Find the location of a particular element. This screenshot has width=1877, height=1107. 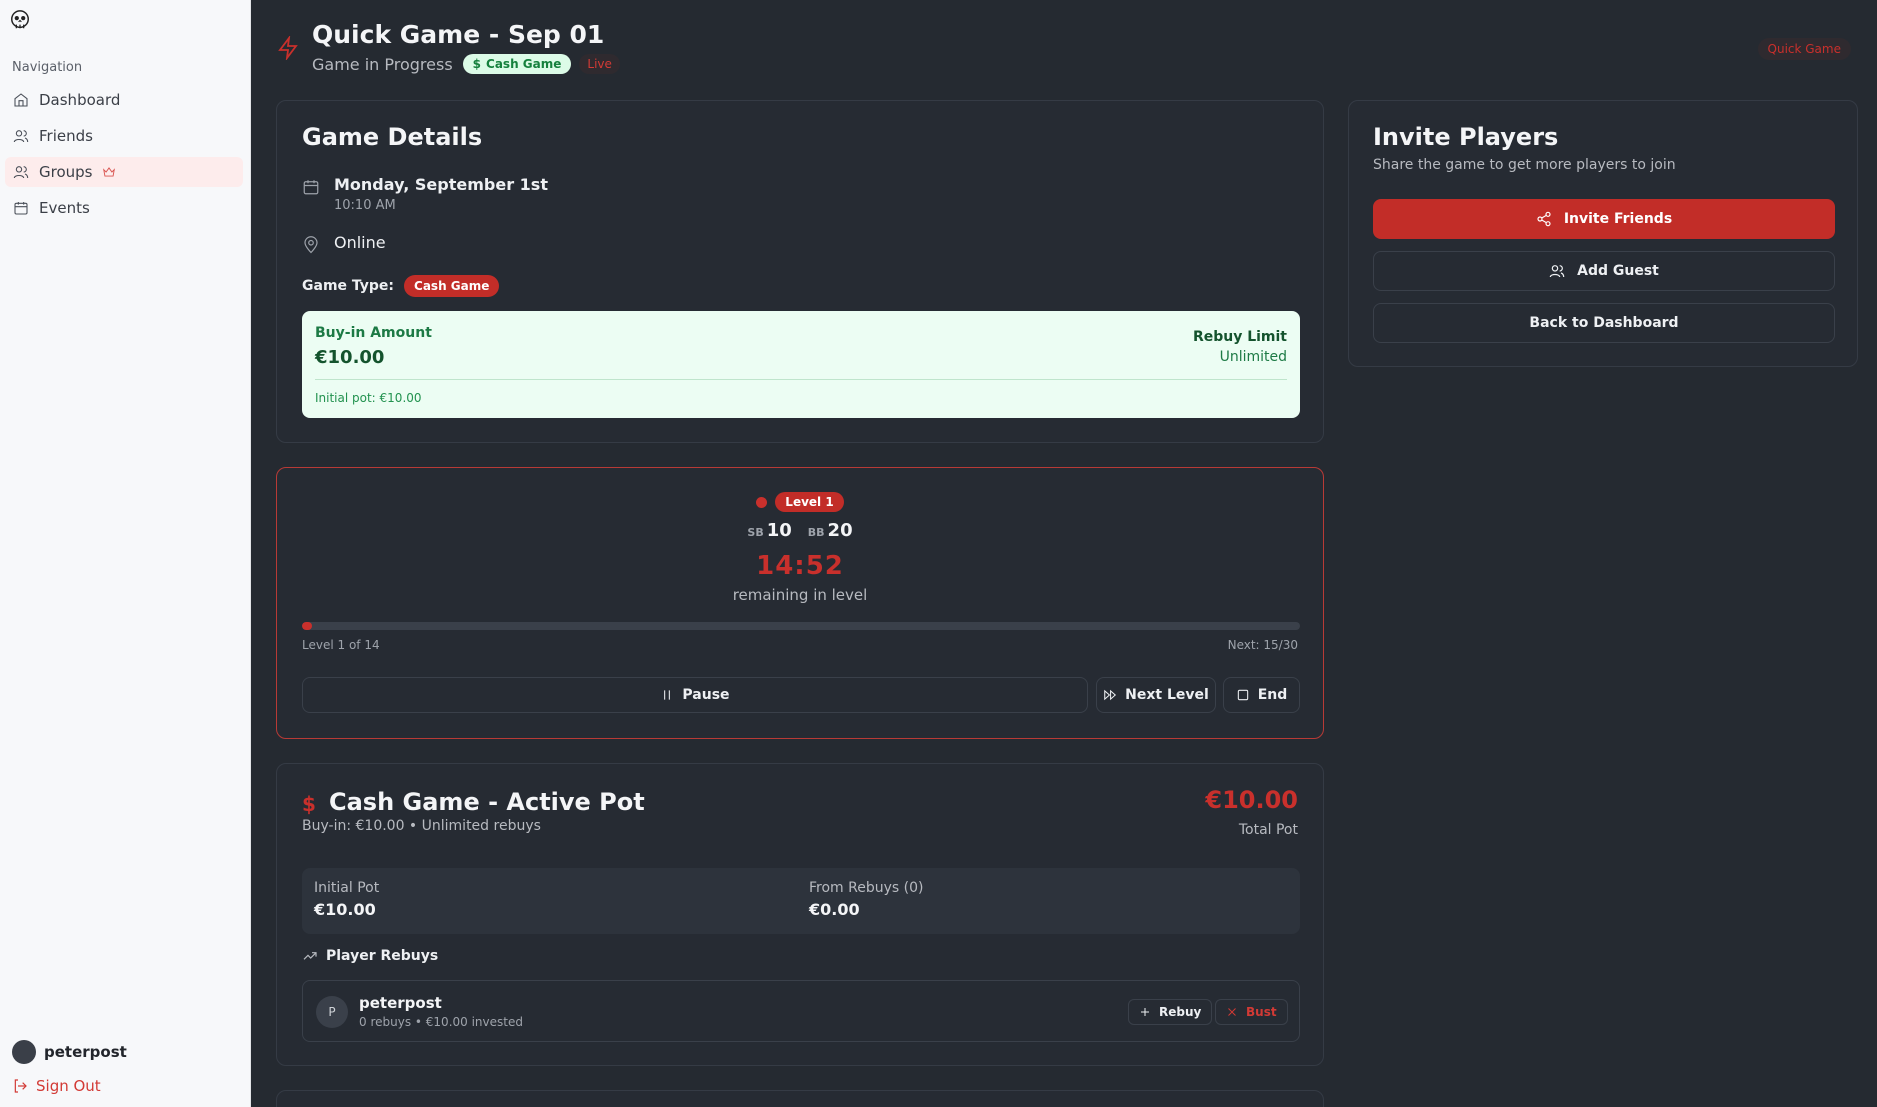

user-profile: peterpost is located at coordinates (69, 1052).